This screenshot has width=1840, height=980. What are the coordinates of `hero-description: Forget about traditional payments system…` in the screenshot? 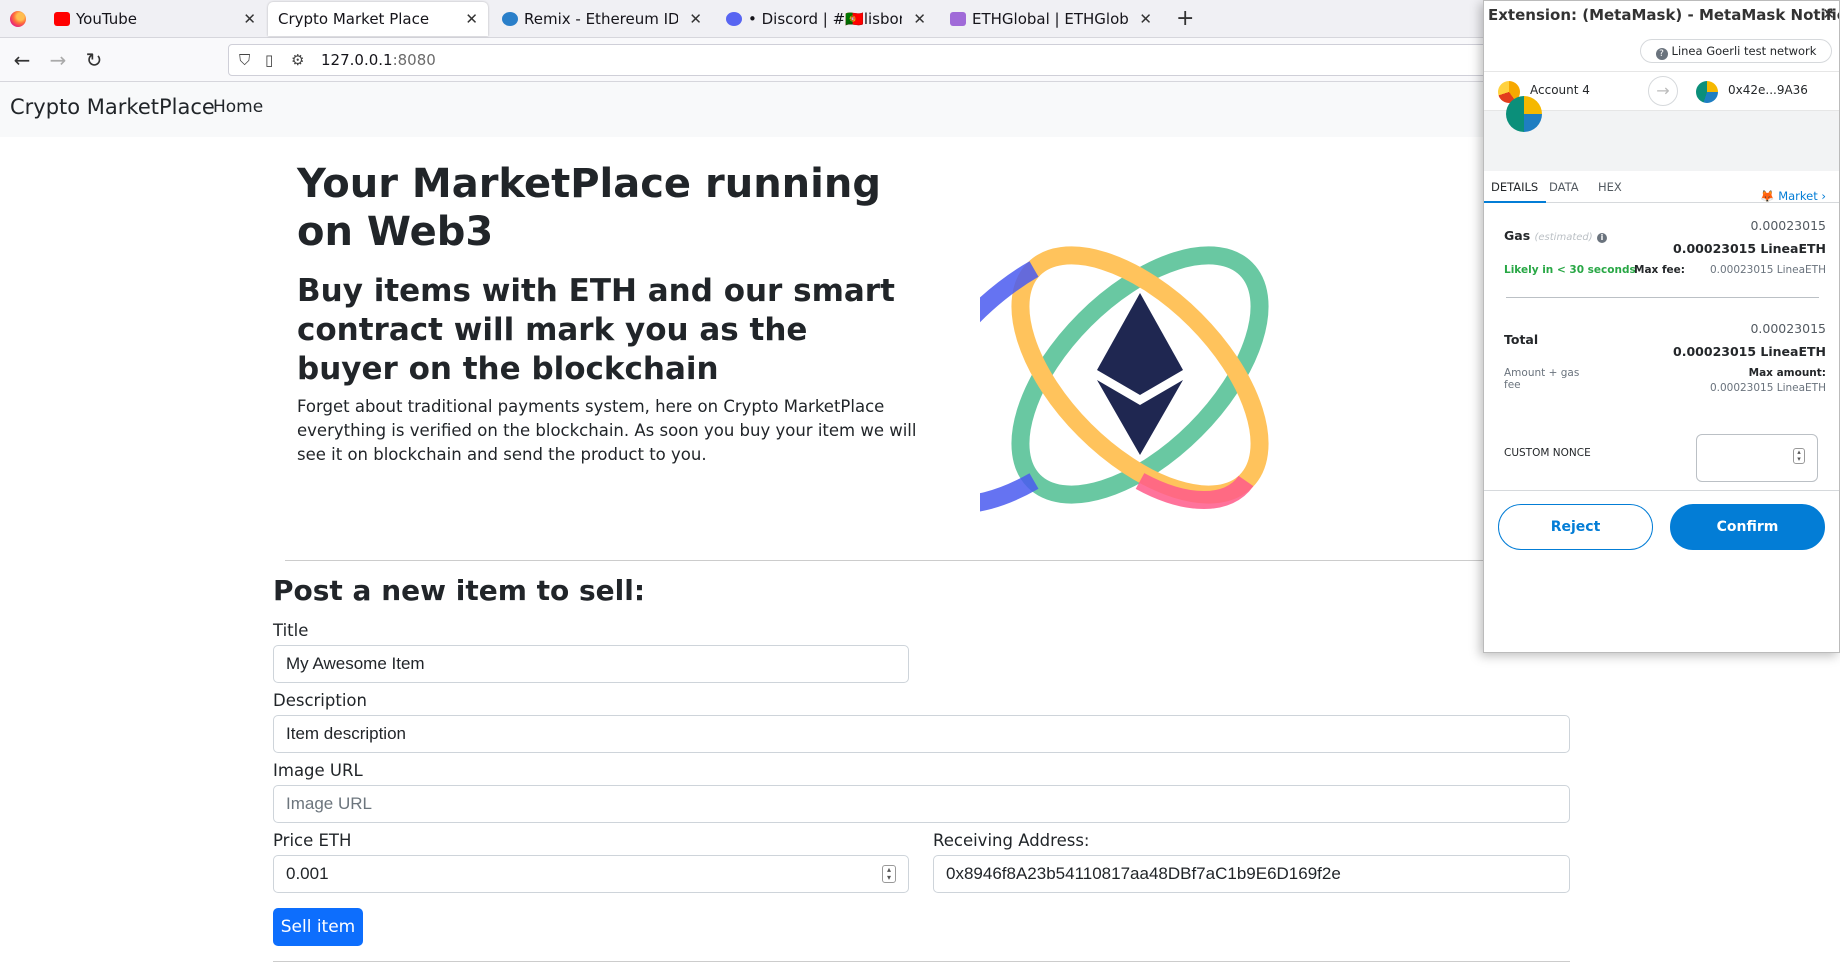 It's located at (607, 430).